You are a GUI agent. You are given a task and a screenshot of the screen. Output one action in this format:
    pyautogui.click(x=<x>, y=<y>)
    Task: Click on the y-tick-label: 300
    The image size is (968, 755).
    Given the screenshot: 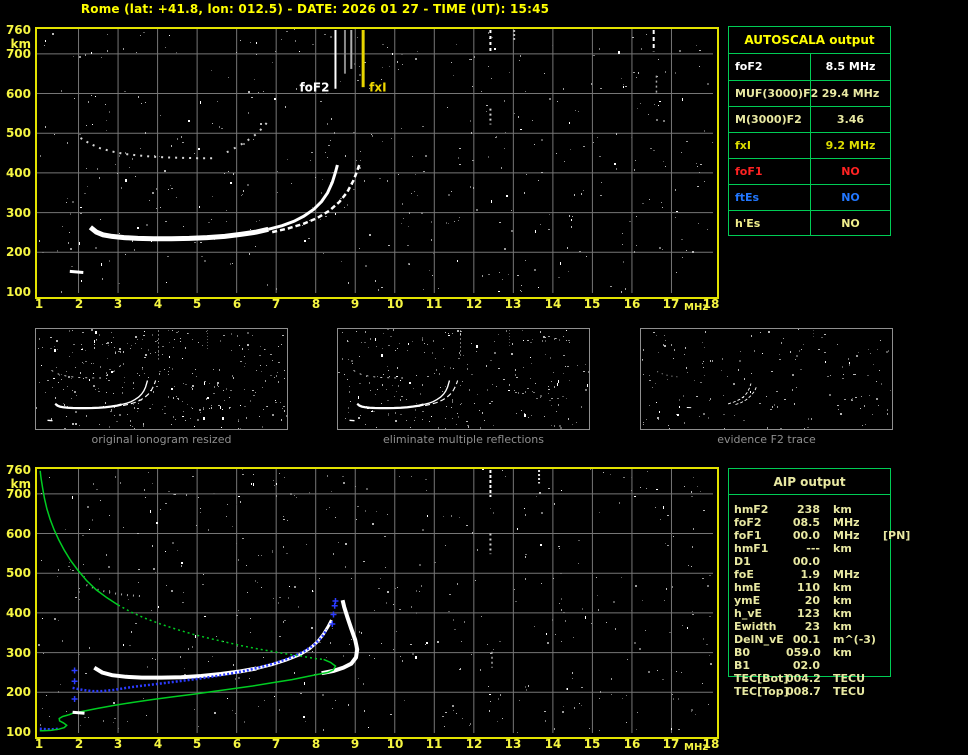 What is the action you would take?
    pyautogui.click(x=18, y=653)
    